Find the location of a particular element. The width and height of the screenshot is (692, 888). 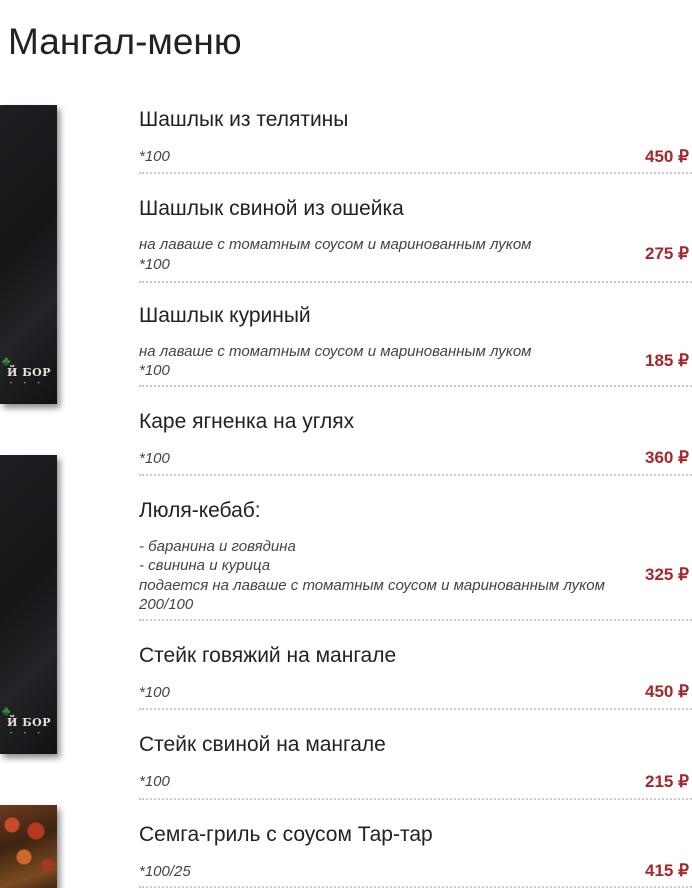

menu-item: Шашлык из телятины *100 450 ₽ is located at coordinates (415, 140).